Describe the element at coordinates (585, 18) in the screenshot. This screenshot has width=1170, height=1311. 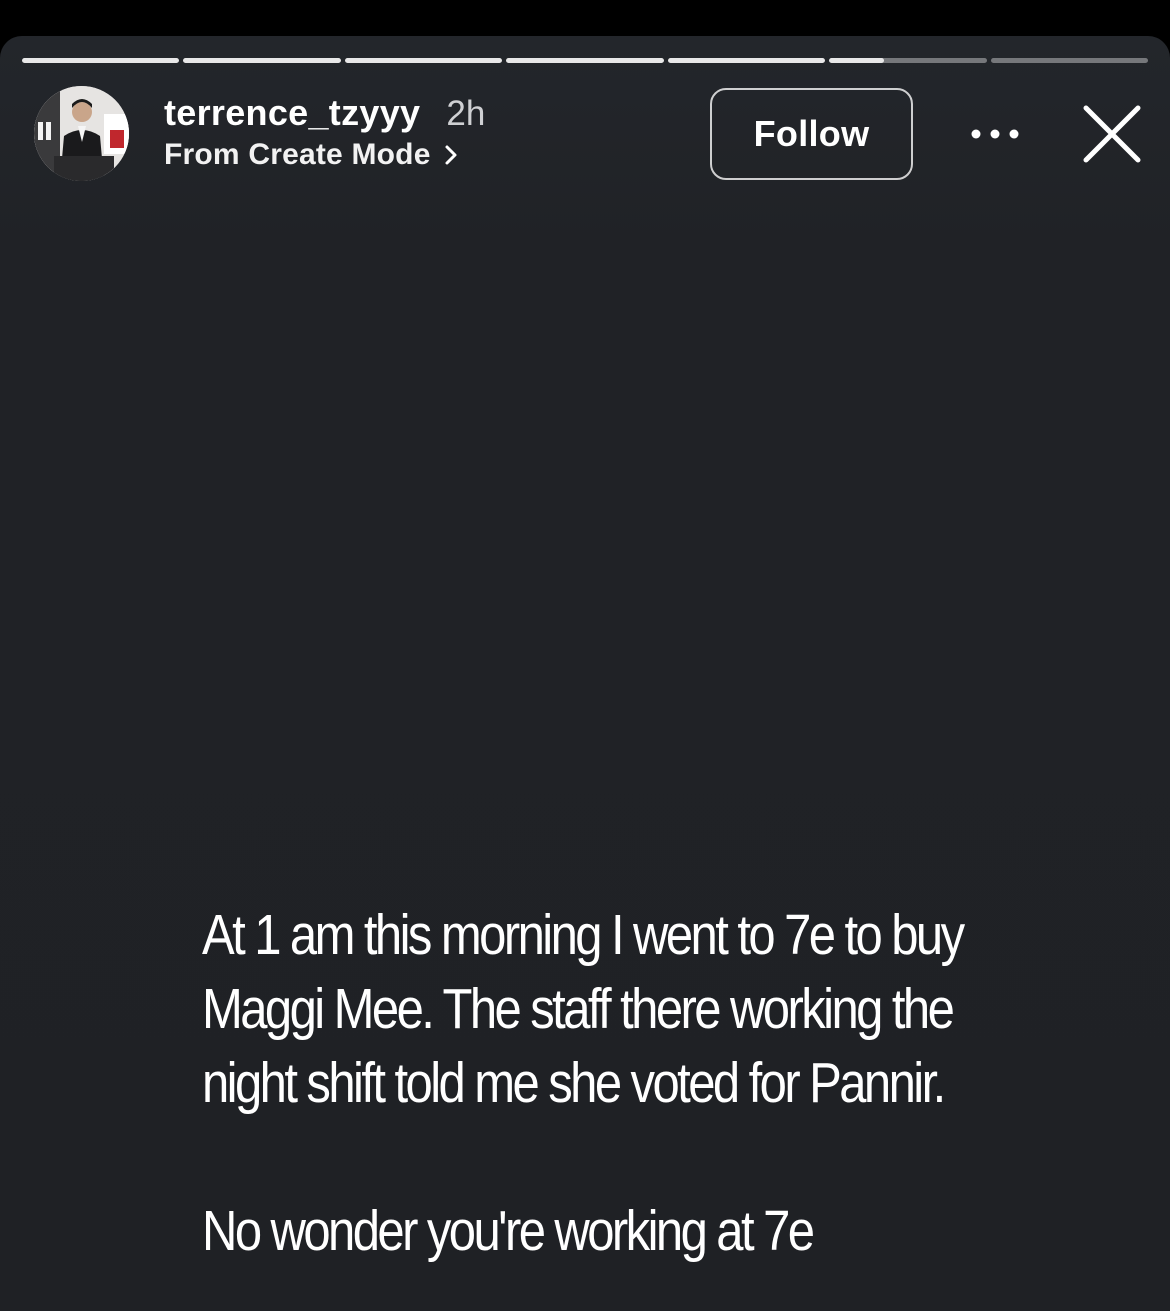
I see `status-bar-strip` at that location.